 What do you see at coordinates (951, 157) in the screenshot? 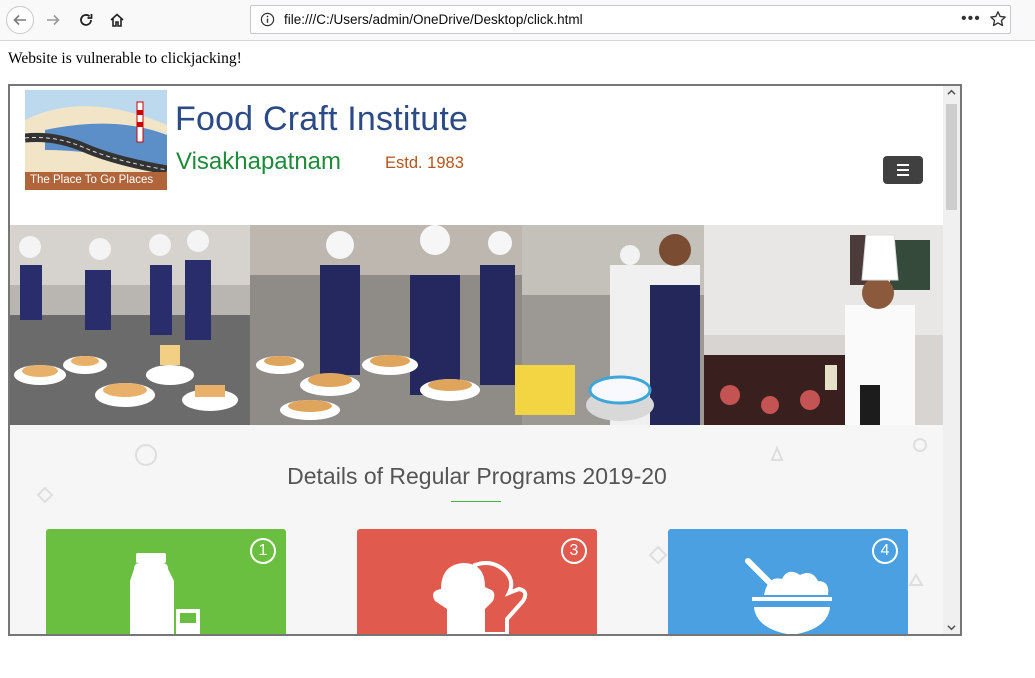
I see `scrollbar-thumb` at bounding box center [951, 157].